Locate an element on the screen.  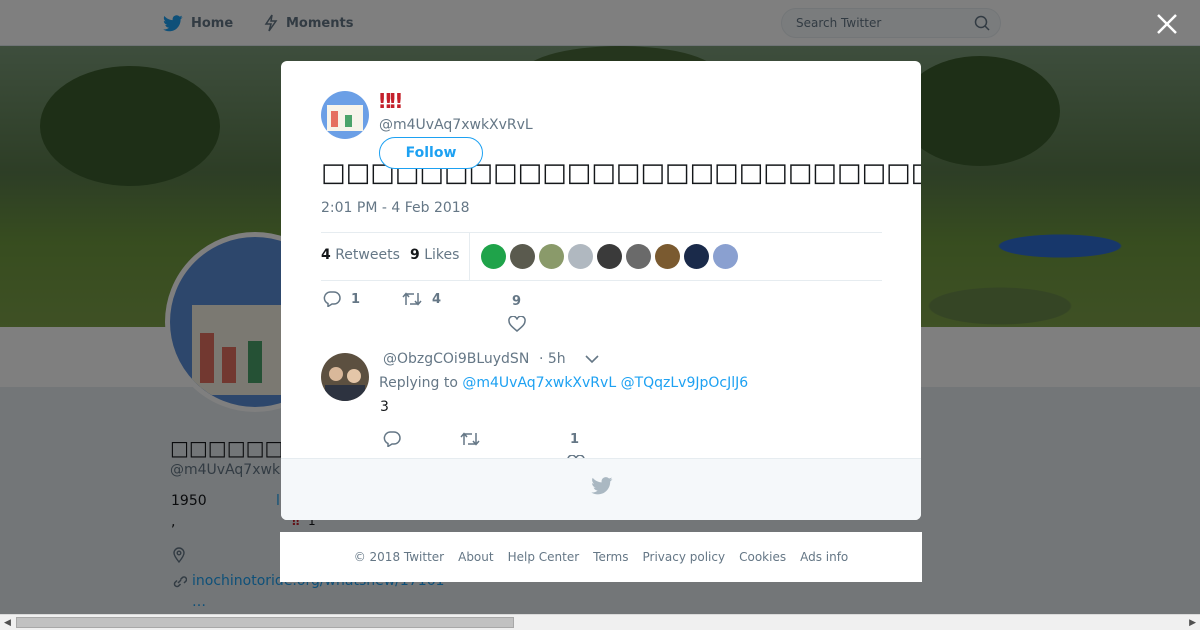
likes-stat: 9 Likes is located at coordinates (434, 255).